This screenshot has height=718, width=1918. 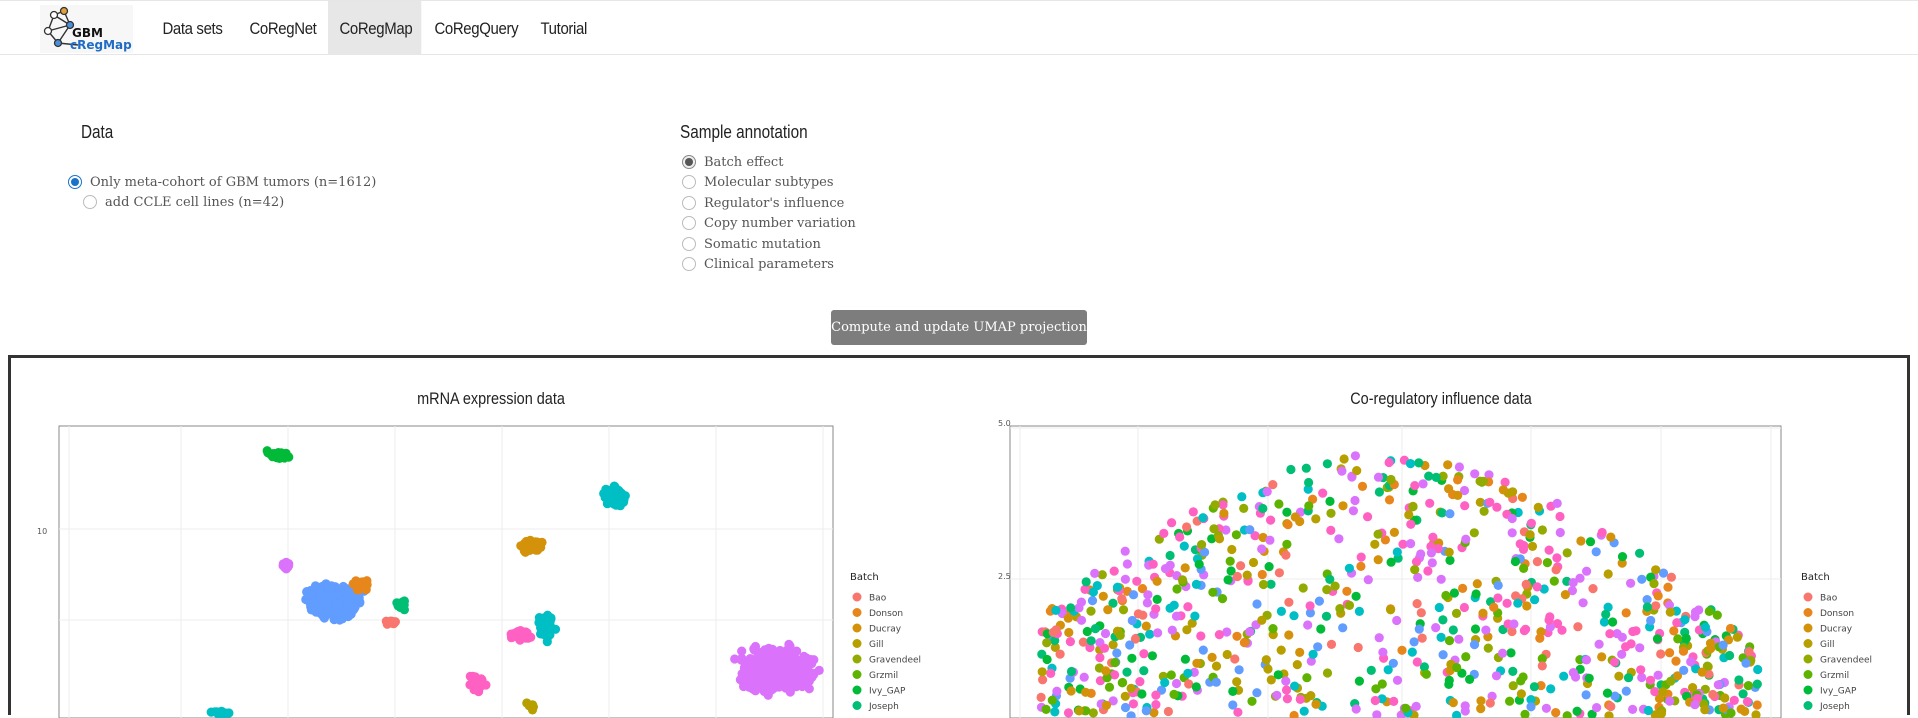 What do you see at coordinates (887, 692) in the screenshot?
I see `legend-label: Ivy_GAP` at bounding box center [887, 692].